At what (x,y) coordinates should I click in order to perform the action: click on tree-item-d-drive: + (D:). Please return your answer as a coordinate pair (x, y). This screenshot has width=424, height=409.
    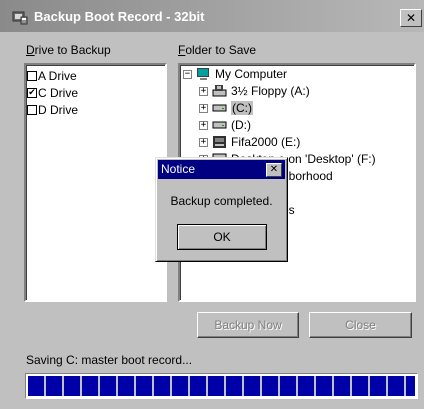
    Looking at the image, I should click on (225, 125).